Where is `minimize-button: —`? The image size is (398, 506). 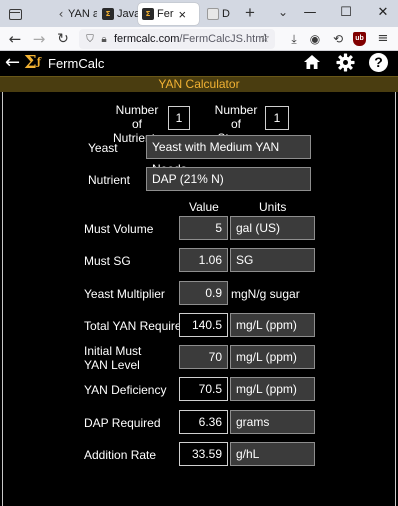 minimize-button: — is located at coordinates (310, 13).